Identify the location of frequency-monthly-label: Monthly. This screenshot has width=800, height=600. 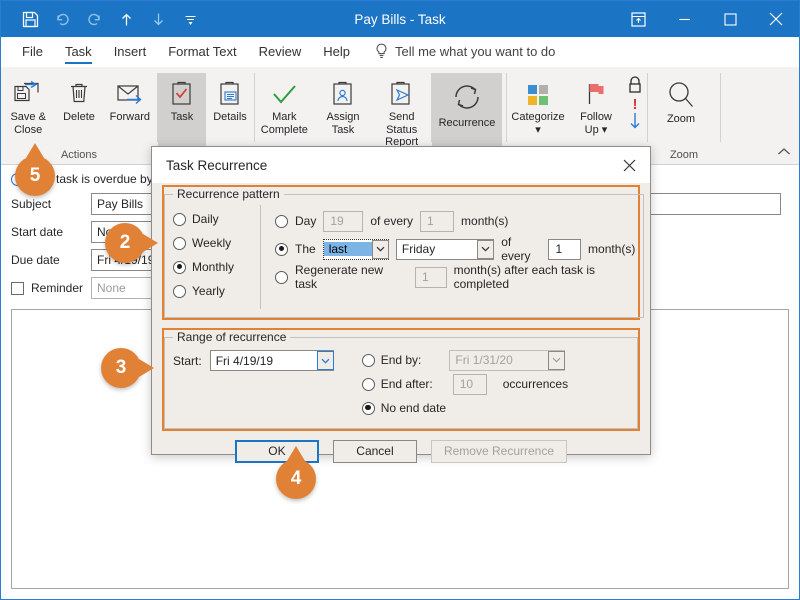
(213, 267).